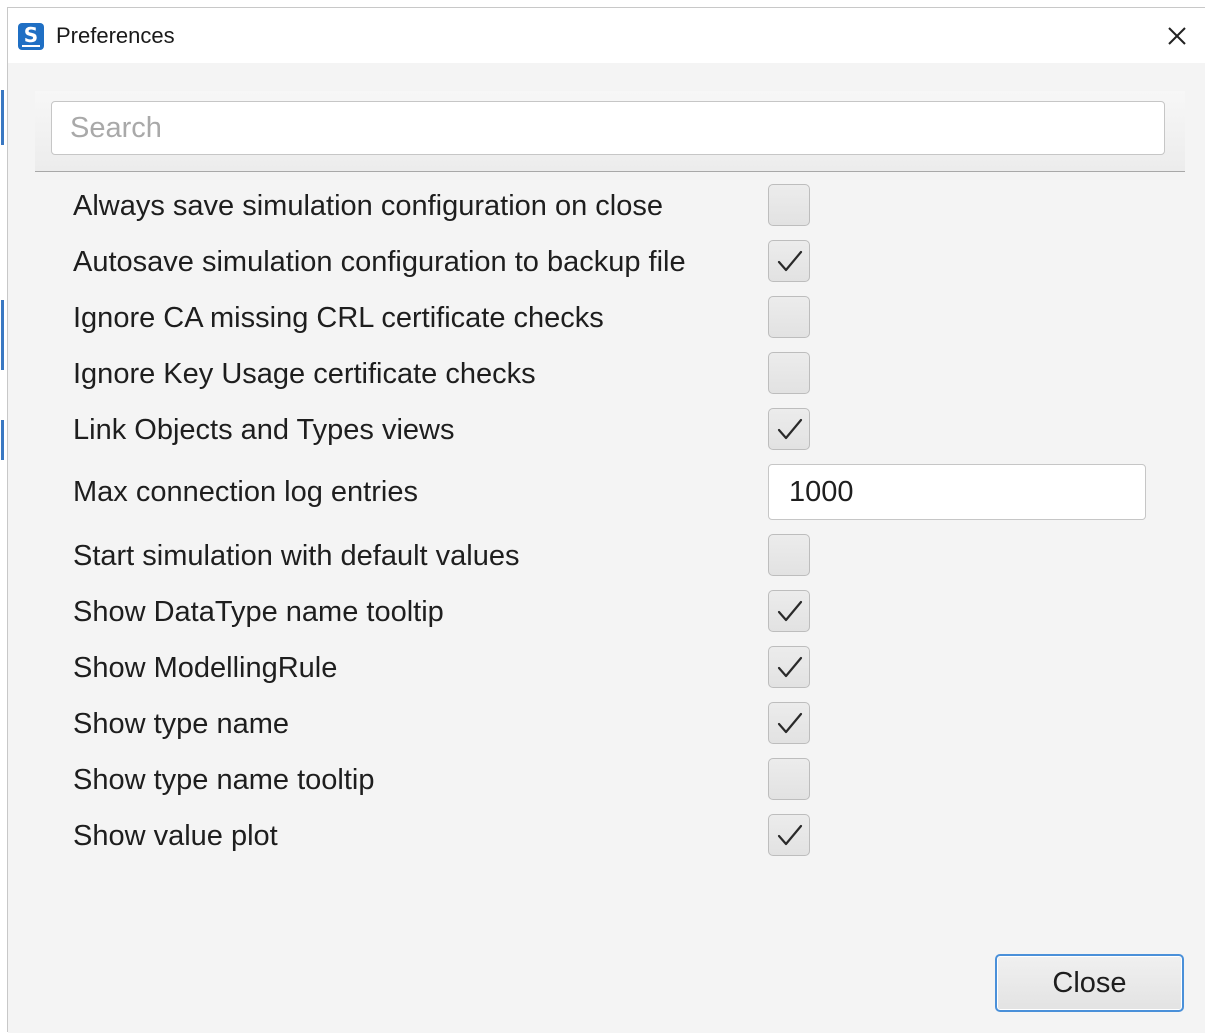  What do you see at coordinates (1089, 983) in the screenshot?
I see `close-button: Close` at bounding box center [1089, 983].